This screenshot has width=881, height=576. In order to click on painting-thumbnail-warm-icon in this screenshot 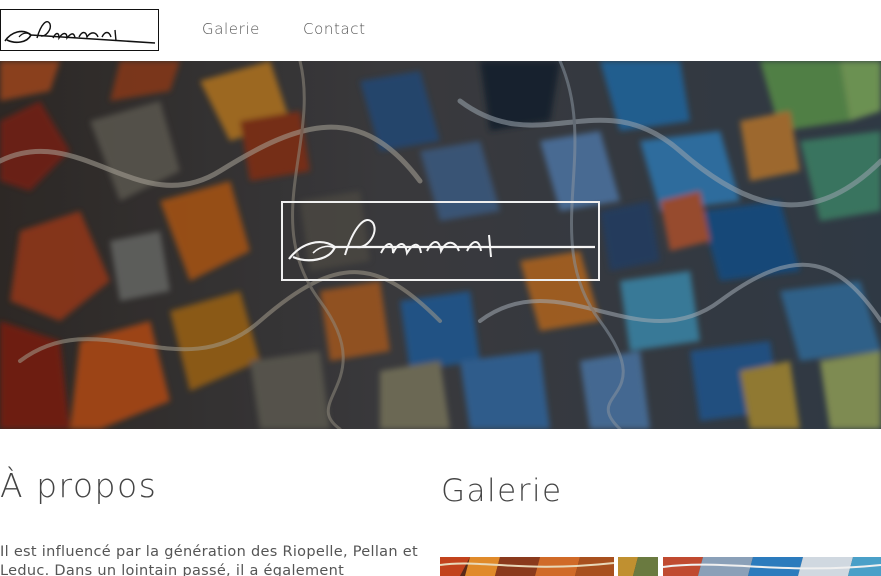, I will do `click(527, 566)`.